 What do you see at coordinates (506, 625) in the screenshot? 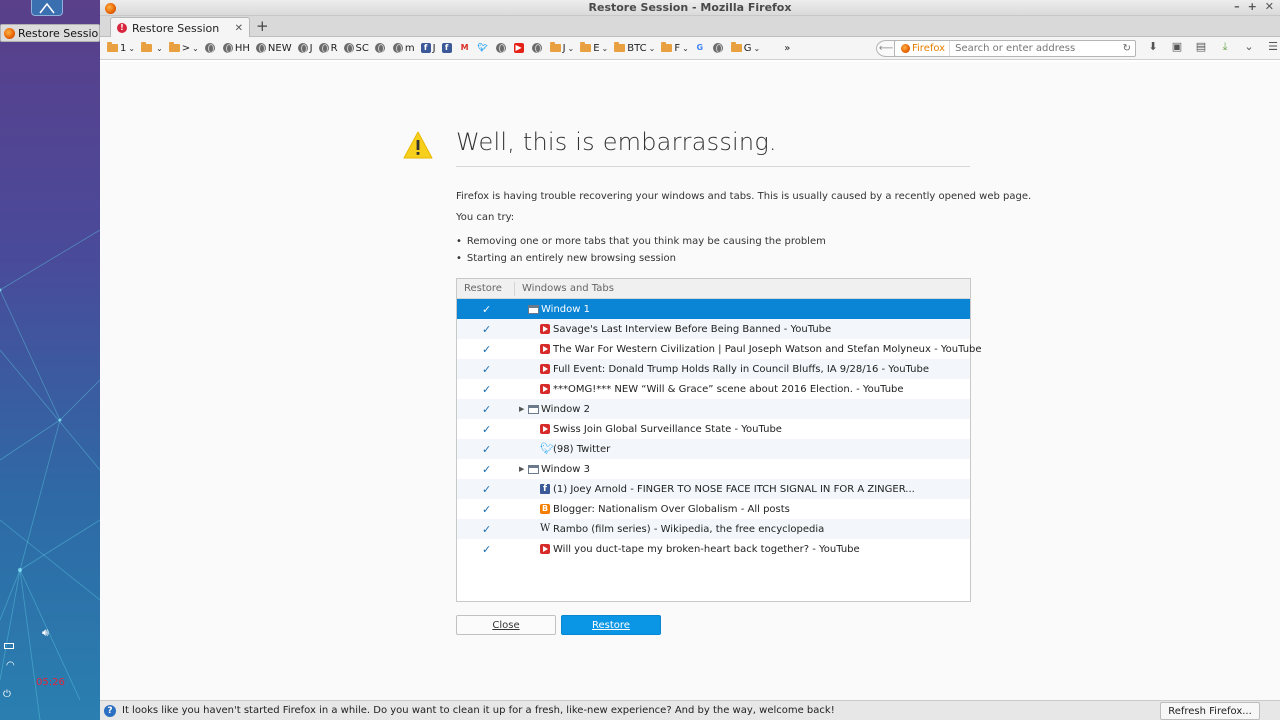
I see `close-button: Close` at bounding box center [506, 625].